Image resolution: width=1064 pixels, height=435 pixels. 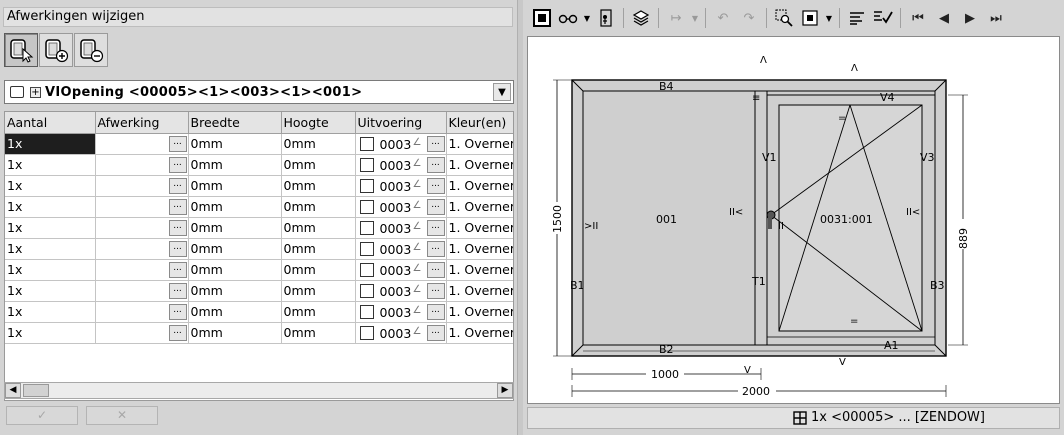 What do you see at coordinates (13, 390) in the screenshot?
I see `scroll-left-icon: ◀` at bounding box center [13, 390].